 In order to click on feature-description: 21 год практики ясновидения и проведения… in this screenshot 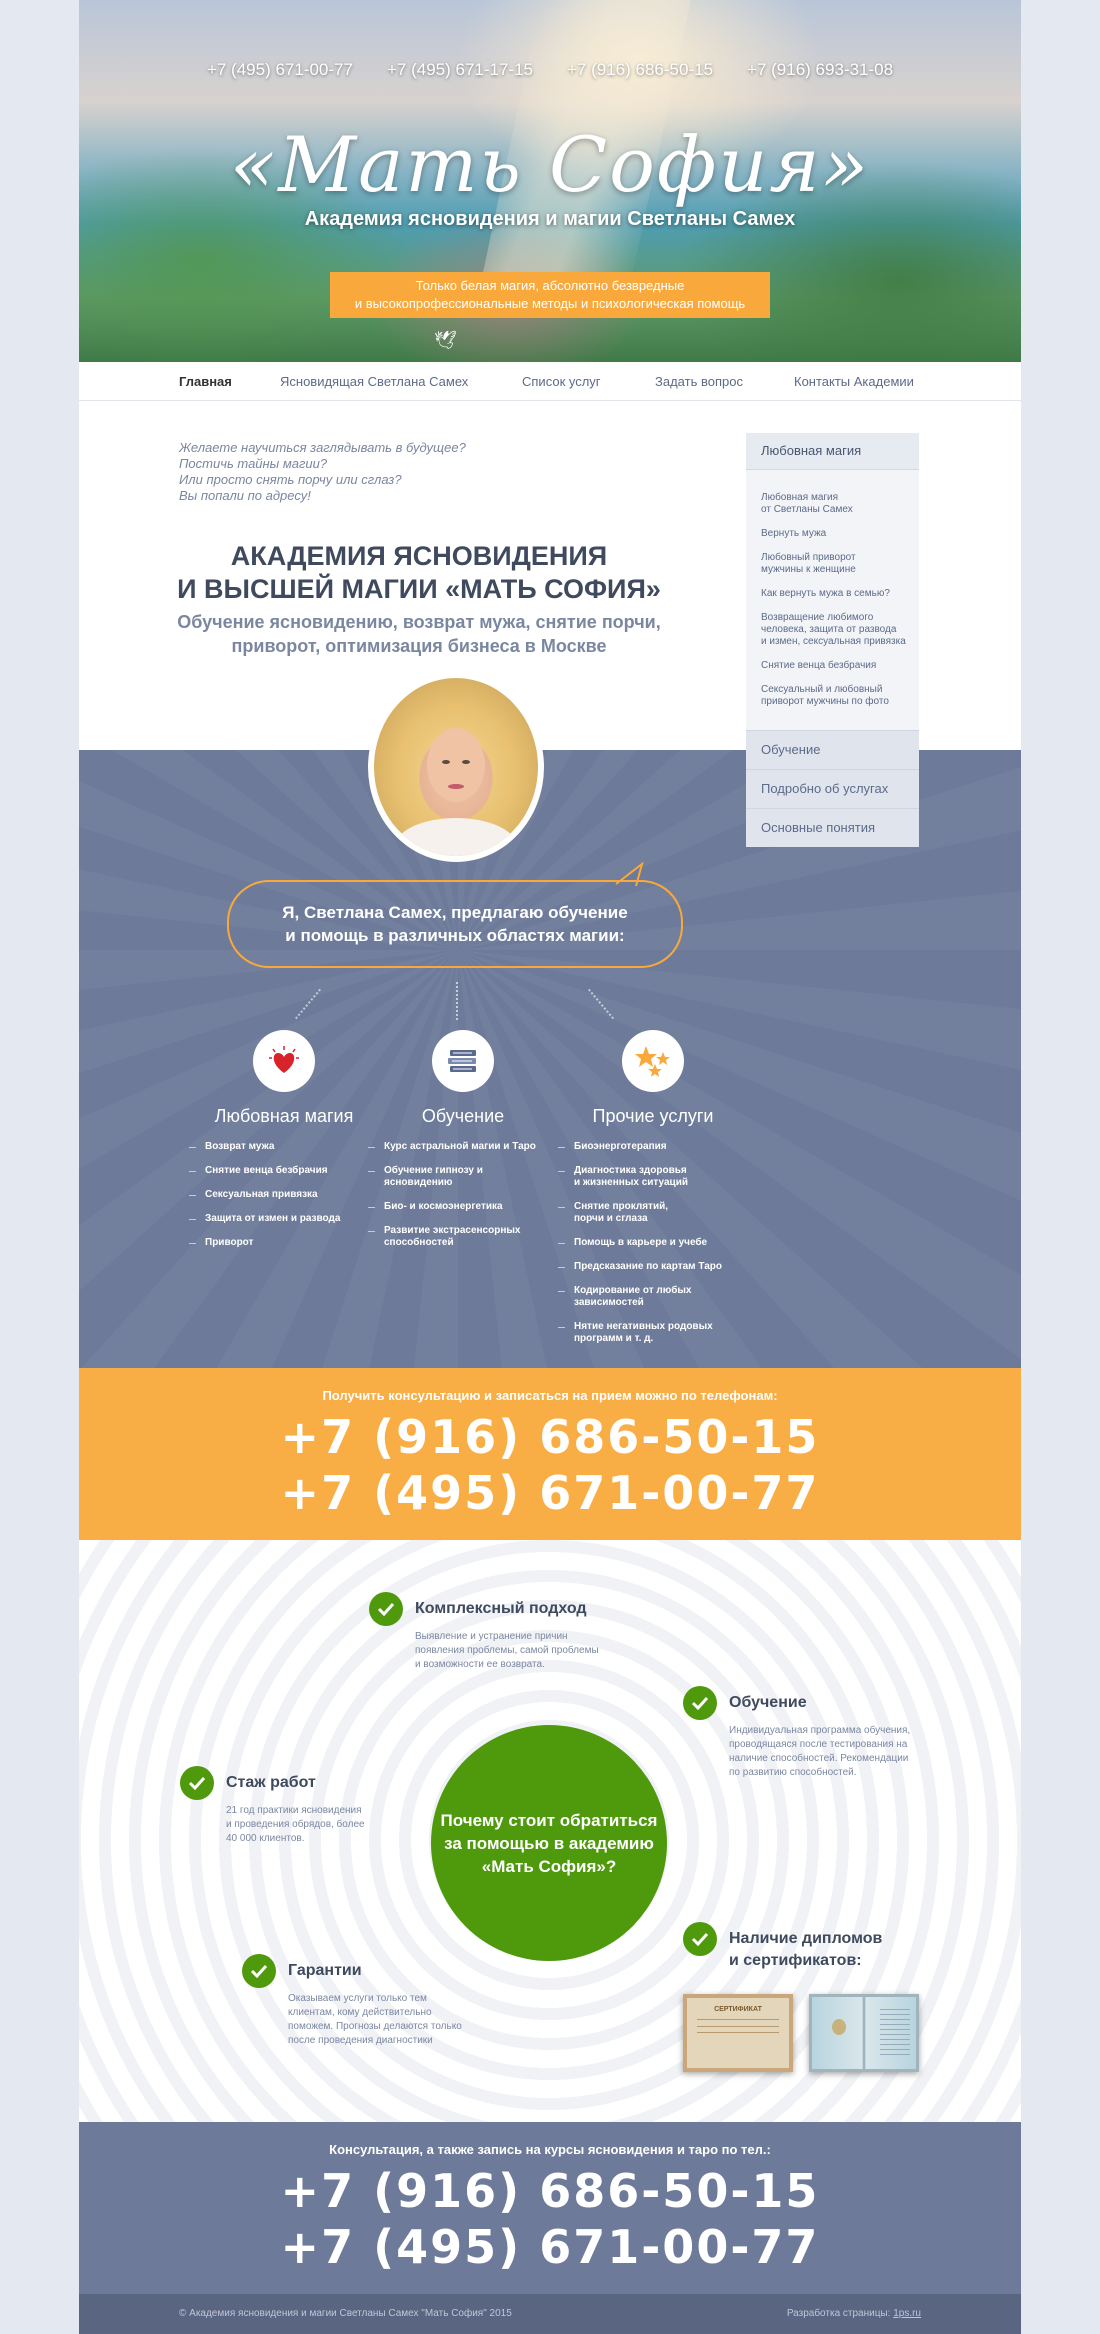, I will do `click(295, 1824)`.